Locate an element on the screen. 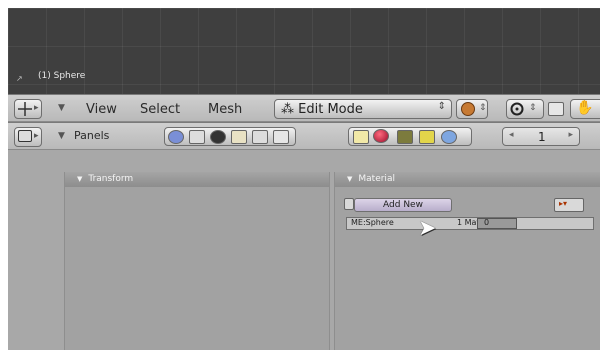 This screenshot has width=604, height=358. manipulator-button: ✋ is located at coordinates (585, 109).